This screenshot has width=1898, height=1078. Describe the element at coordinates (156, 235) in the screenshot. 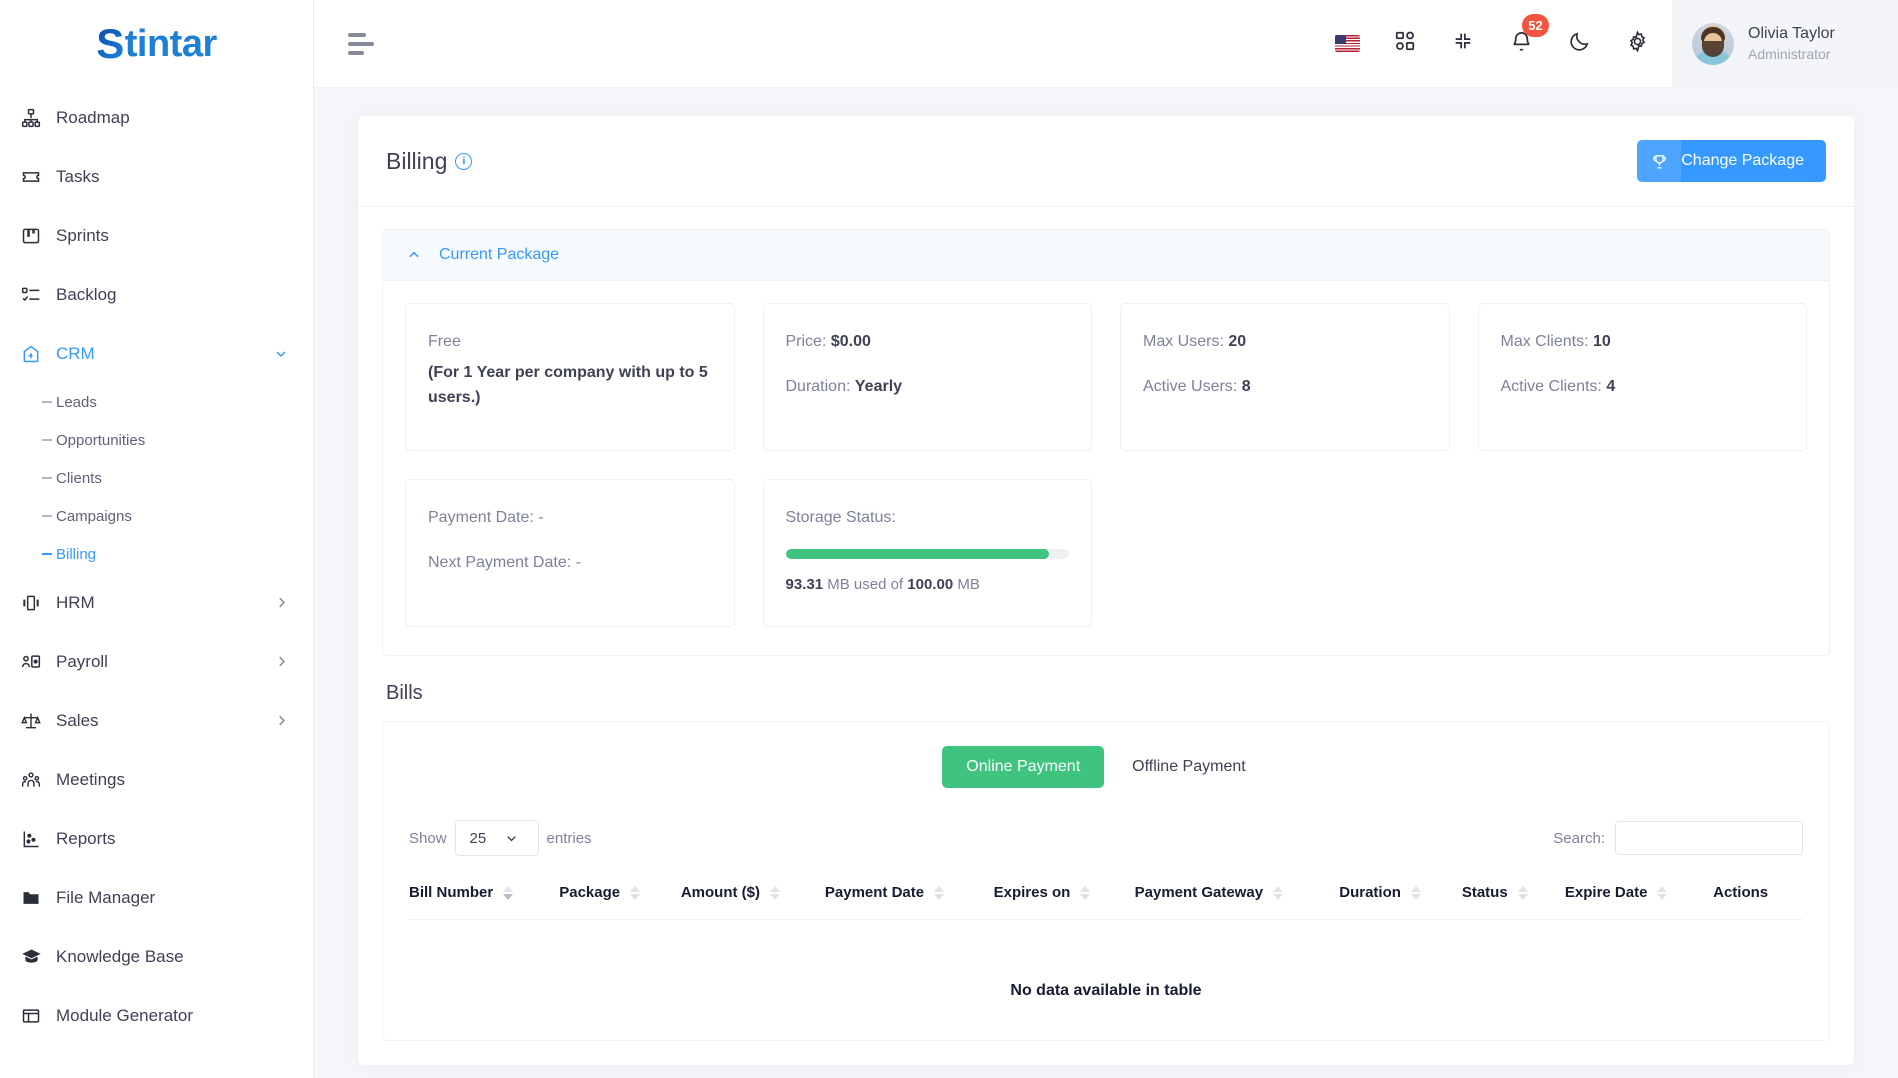

I see `sidebar-item-sprints: Sprints` at that location.